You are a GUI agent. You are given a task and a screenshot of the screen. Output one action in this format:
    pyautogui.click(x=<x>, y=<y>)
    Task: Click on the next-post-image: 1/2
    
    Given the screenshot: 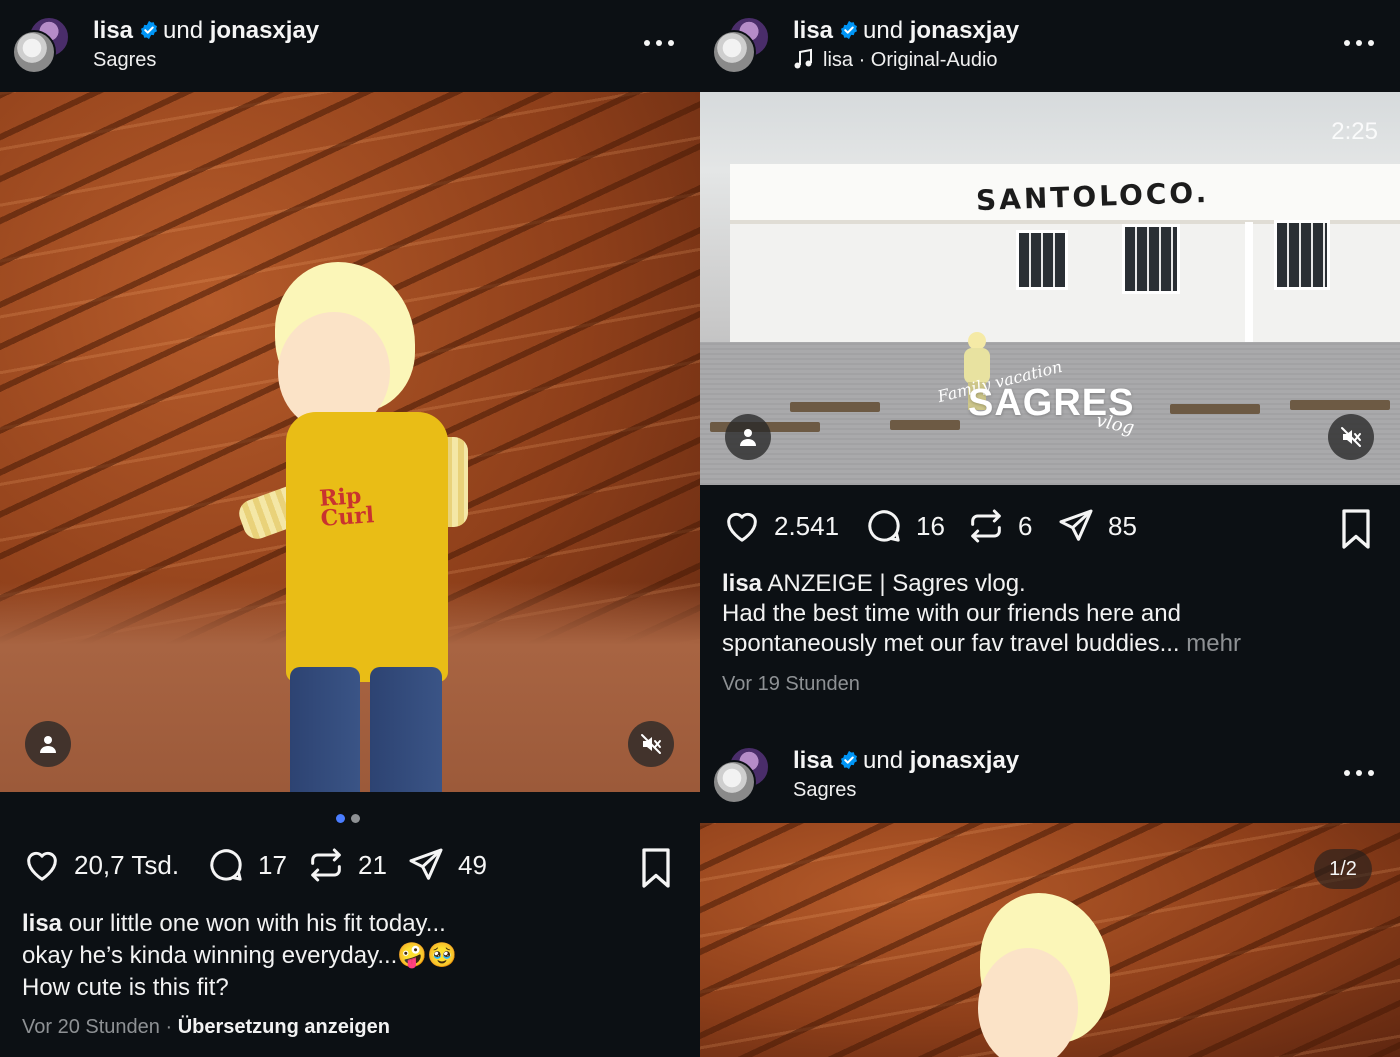 What is the action you would take?
    pyautogui.click(x=1050, y=940)
    